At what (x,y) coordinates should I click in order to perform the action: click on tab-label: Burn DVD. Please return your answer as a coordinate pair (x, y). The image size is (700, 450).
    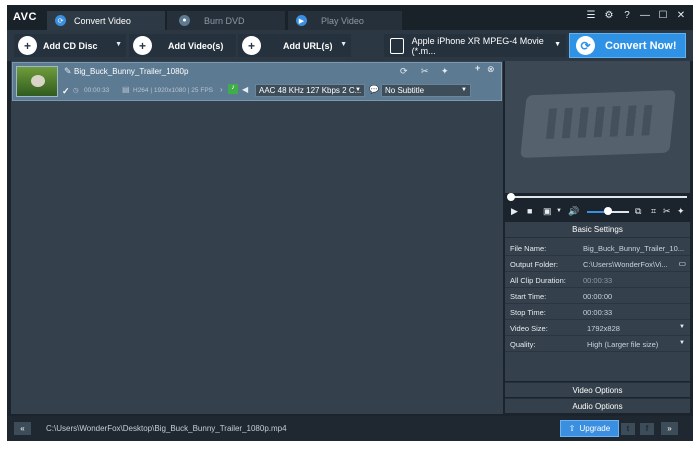
    Looking at the image, I should click on (224, 20).